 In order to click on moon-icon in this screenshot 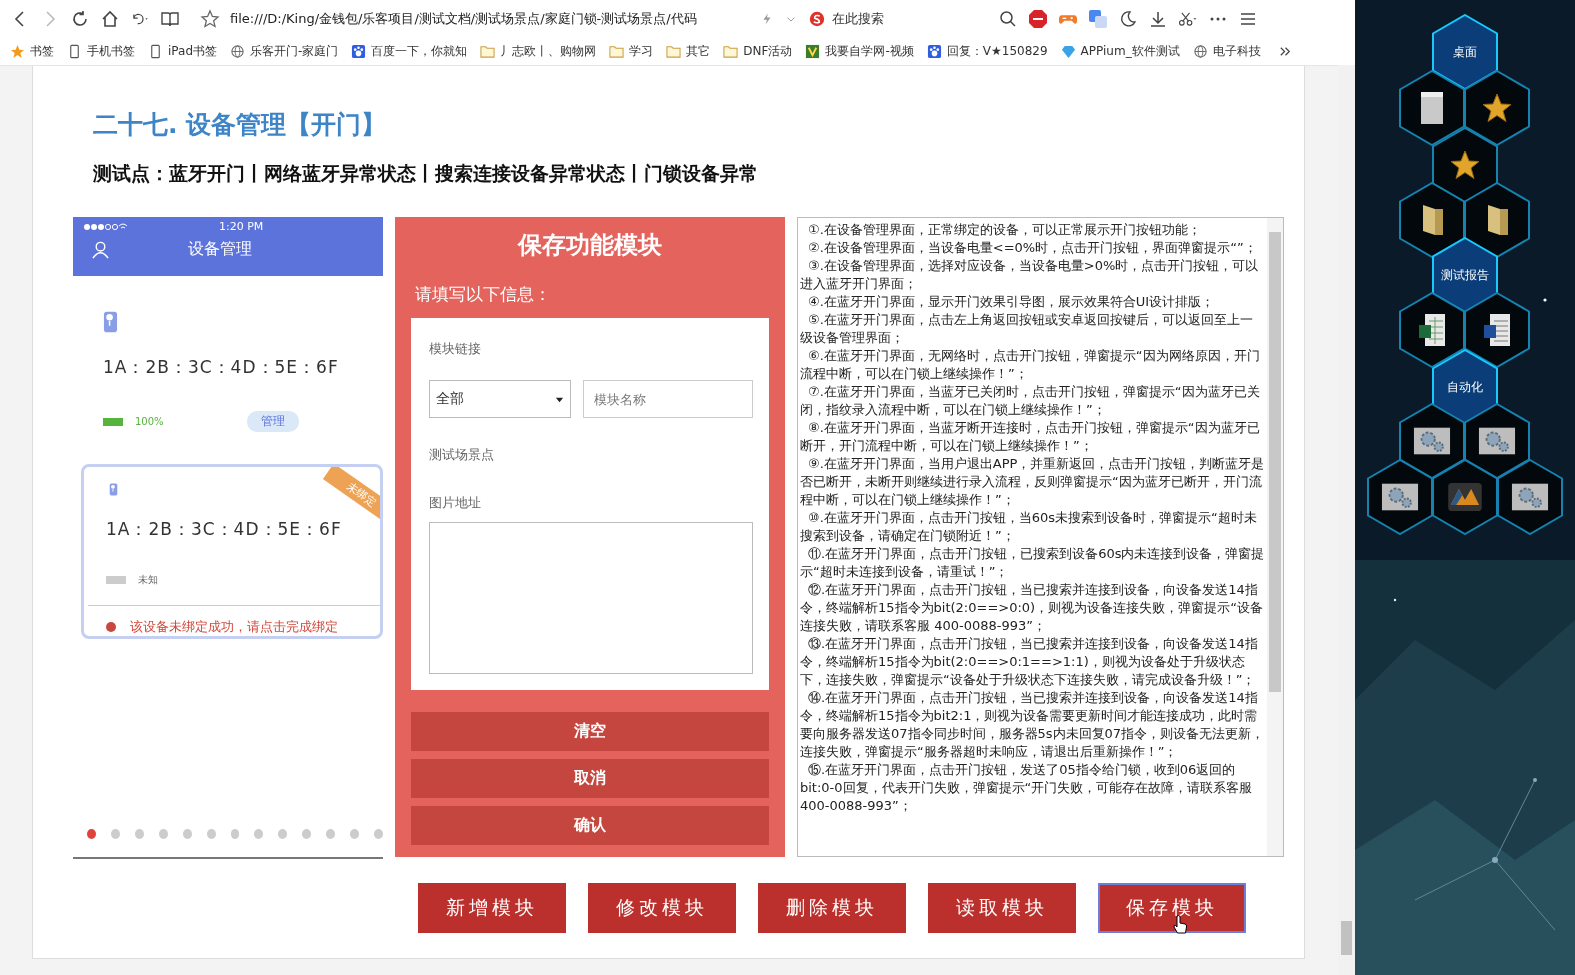, I will do `click(1128, 18)`.